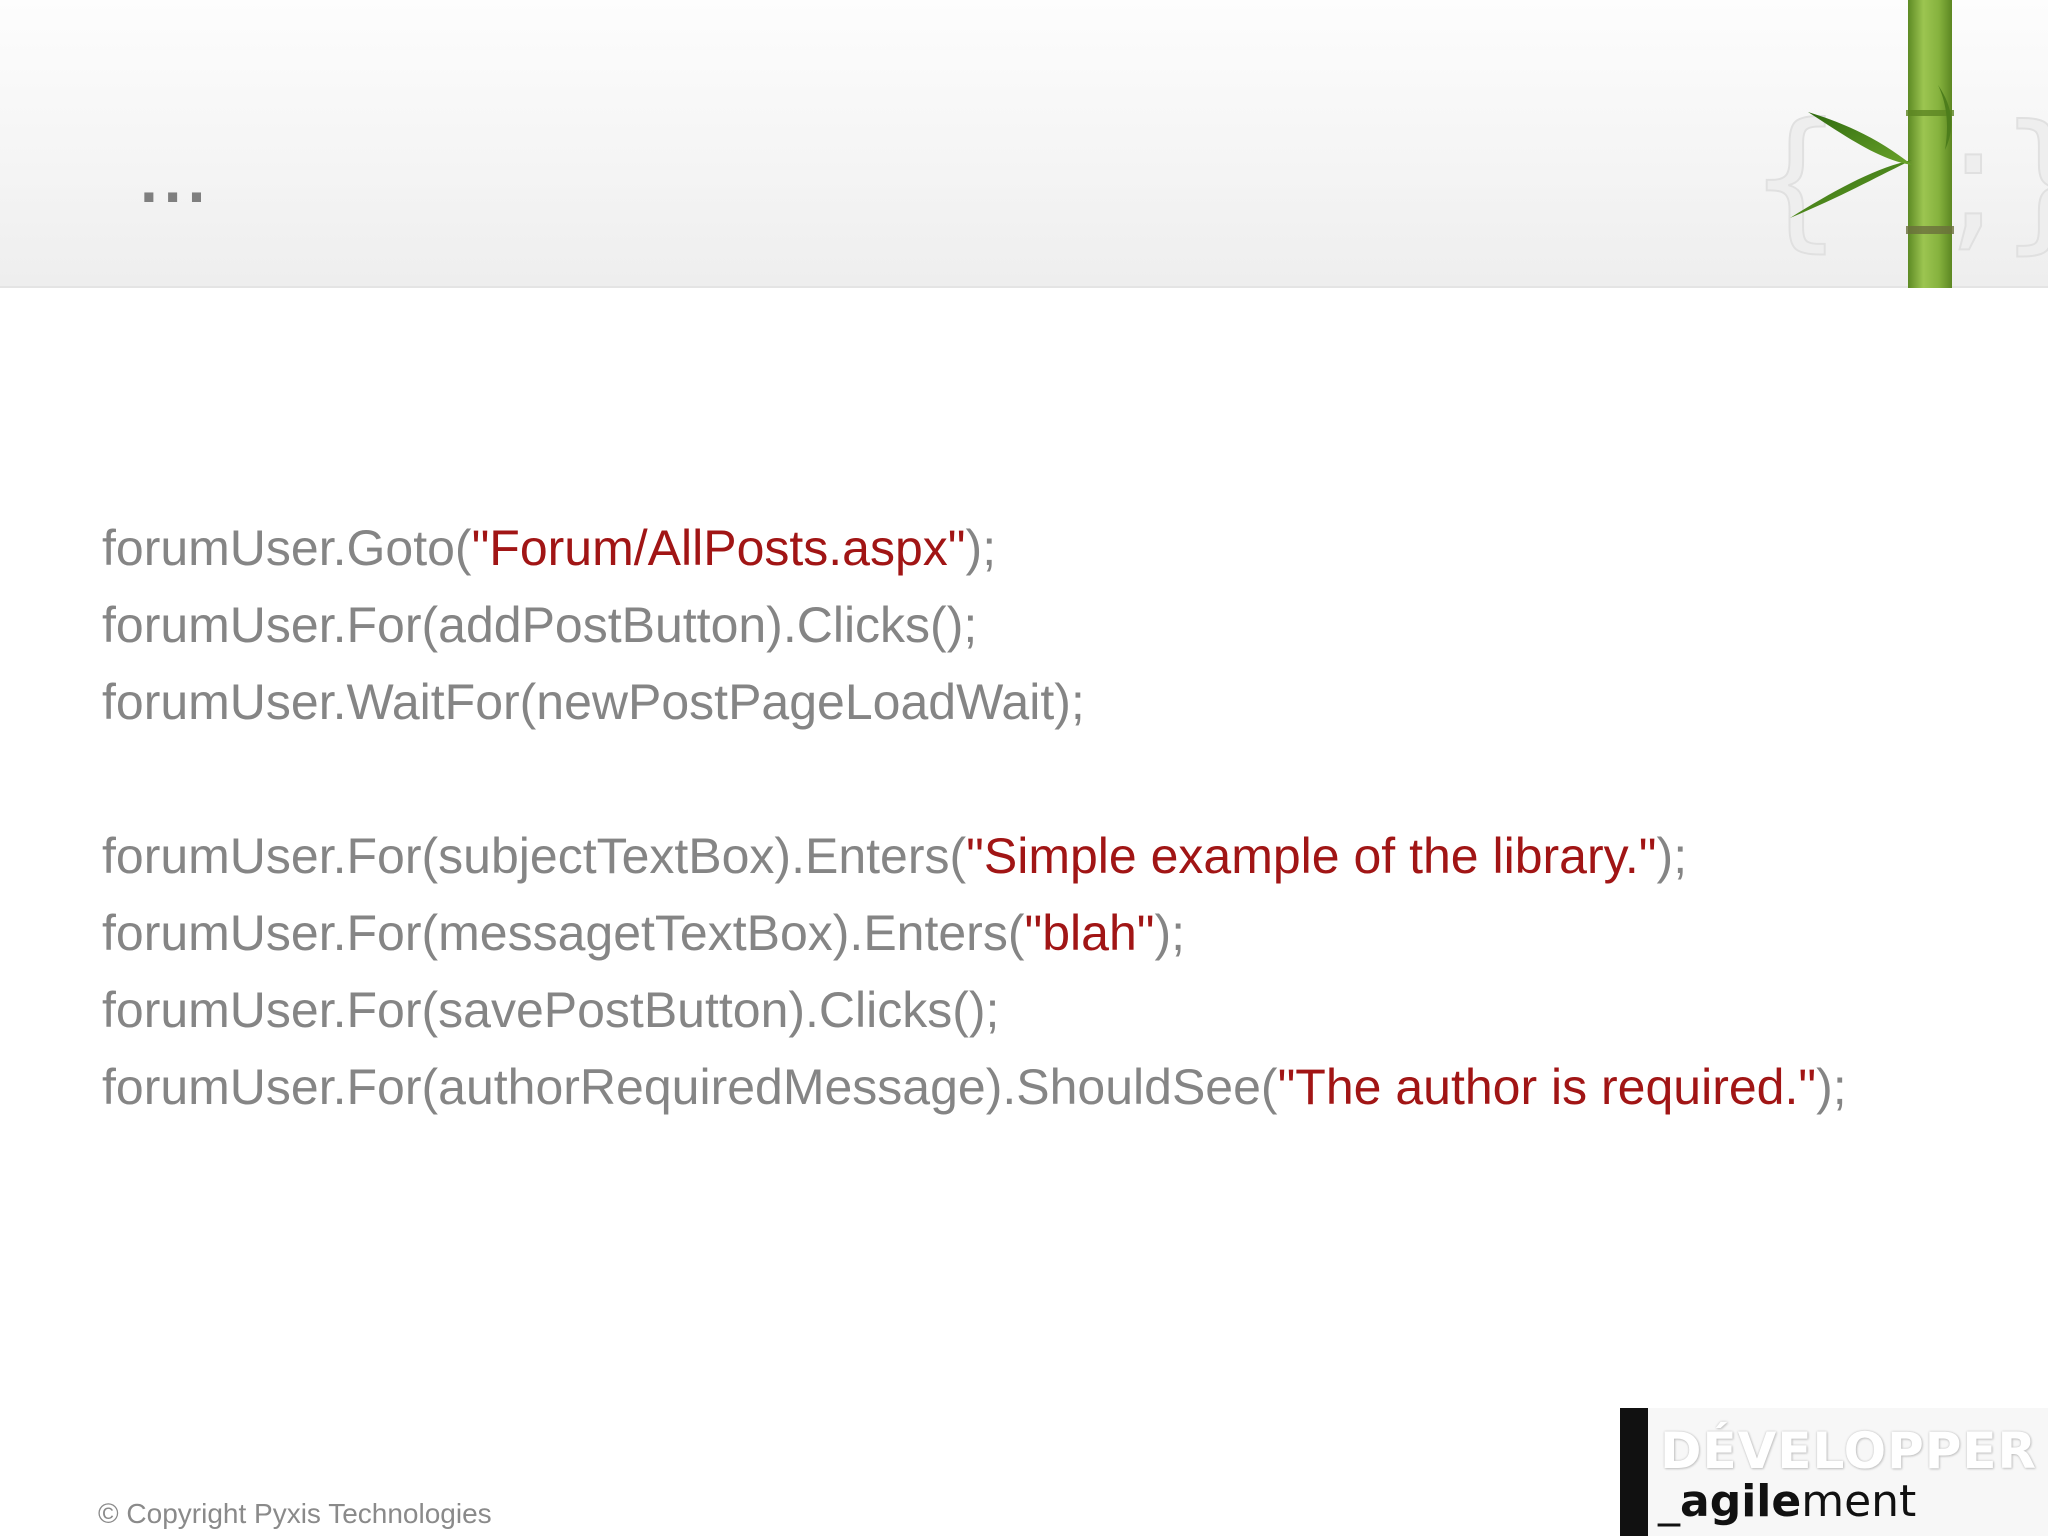 The width and height of the screenshot is (2048, 1536). What do you see at coordinates (1849, 1451) in the screenshot?
I see `logo-developper-text: DÉVELOPPER` at bounding box center [1849, 1451].